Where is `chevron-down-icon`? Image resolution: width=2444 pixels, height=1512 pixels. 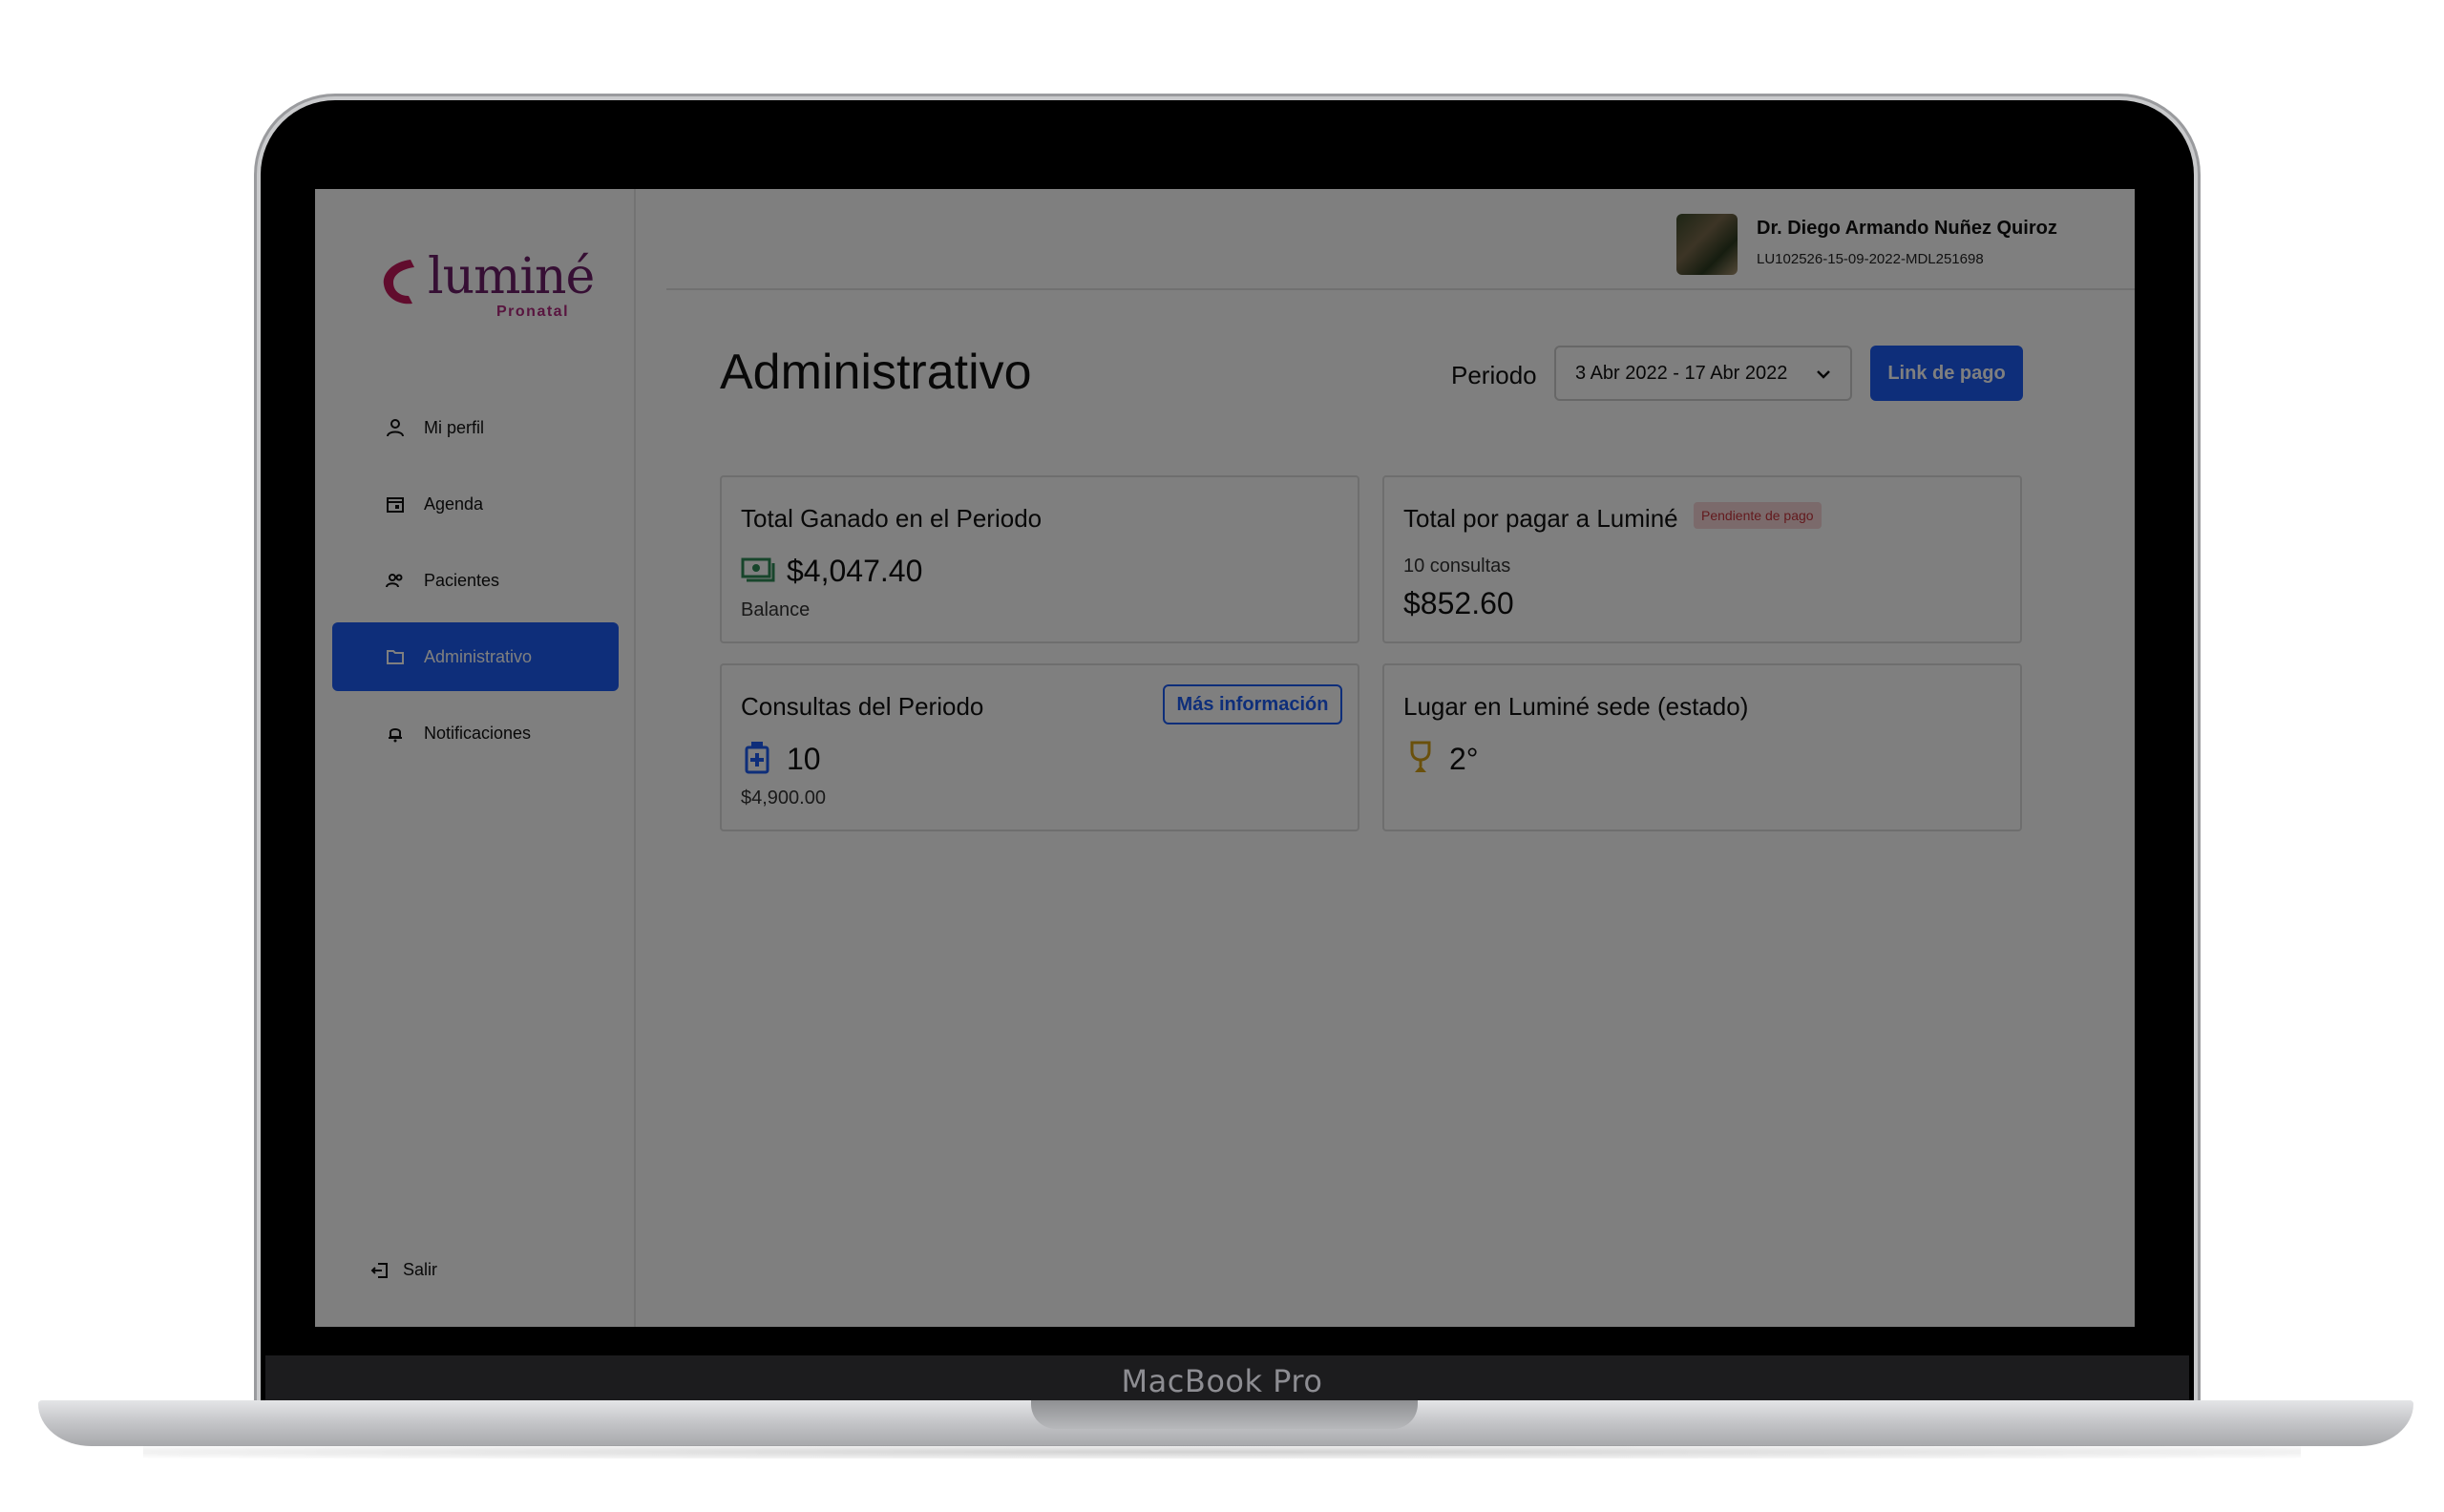
chevron-down-icon is located at coordinates (1824, 375).